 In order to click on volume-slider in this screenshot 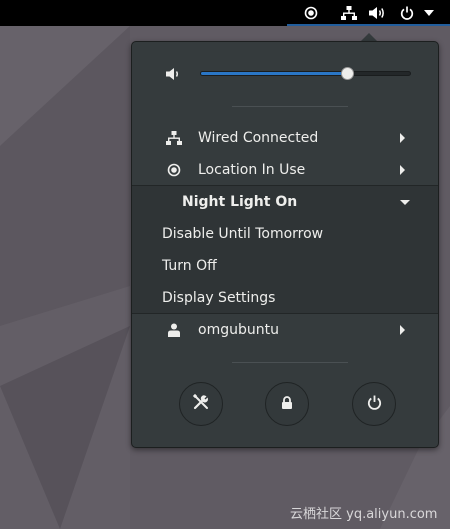, I will do `click(305, 73)`.